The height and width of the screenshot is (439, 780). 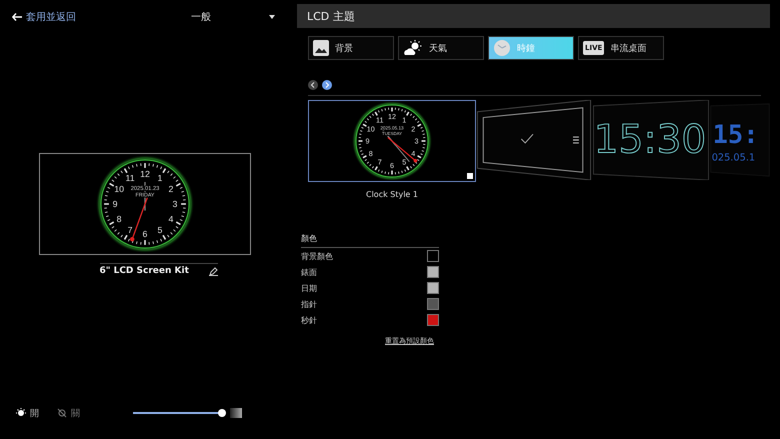 What do you see at coordinates (441, 48) in the screenshot?
I see `theme-tab: 天氣` at bounding box center [441, 48].